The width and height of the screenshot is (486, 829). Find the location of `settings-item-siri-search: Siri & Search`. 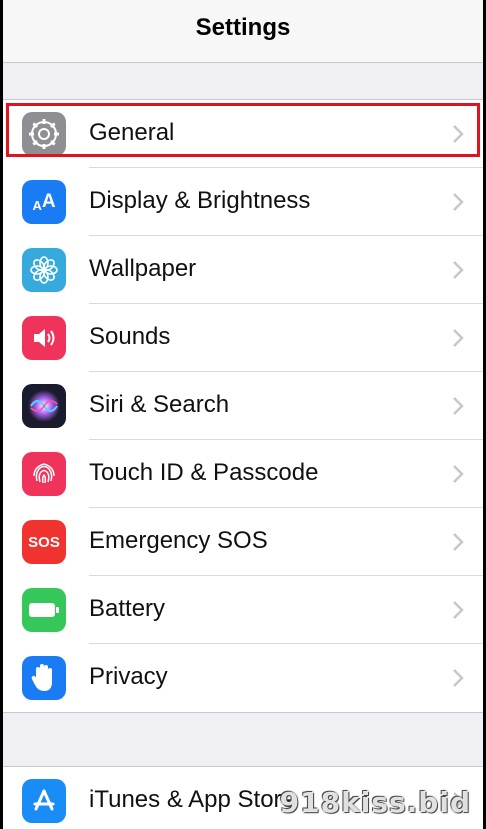

settings-item-siri-search: Siri & Search is located at coordinates (243, 406).